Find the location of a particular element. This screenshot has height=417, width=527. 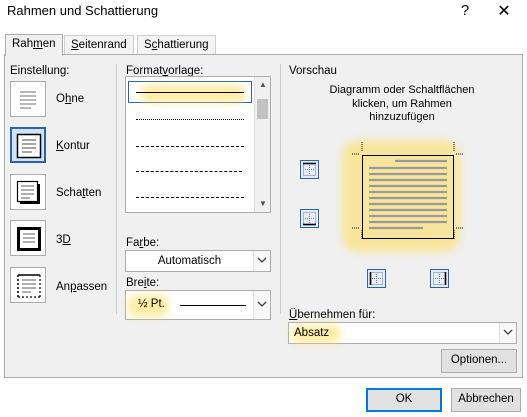

setting-label-none: Ohne is located at coordinates (70, 99).